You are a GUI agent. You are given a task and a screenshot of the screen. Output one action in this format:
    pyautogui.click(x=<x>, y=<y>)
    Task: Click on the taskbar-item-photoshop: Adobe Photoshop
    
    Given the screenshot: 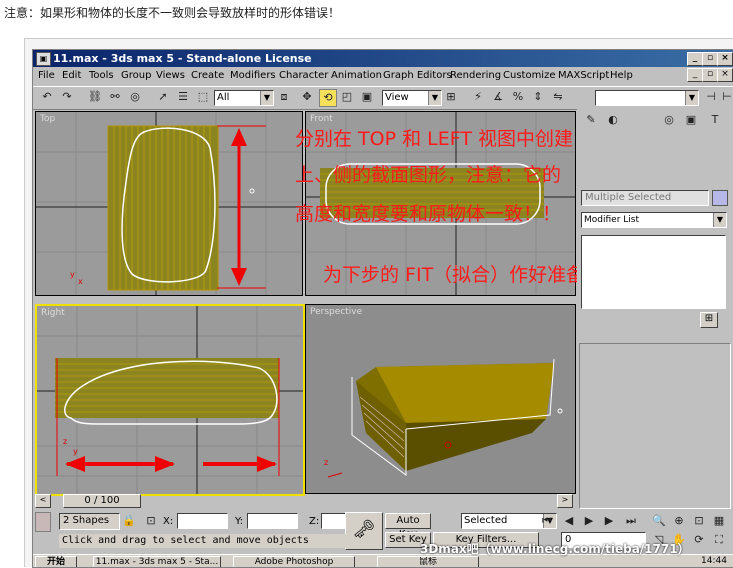 What is the action you would take?
    pyautogui.click(x=294, y=561)
    